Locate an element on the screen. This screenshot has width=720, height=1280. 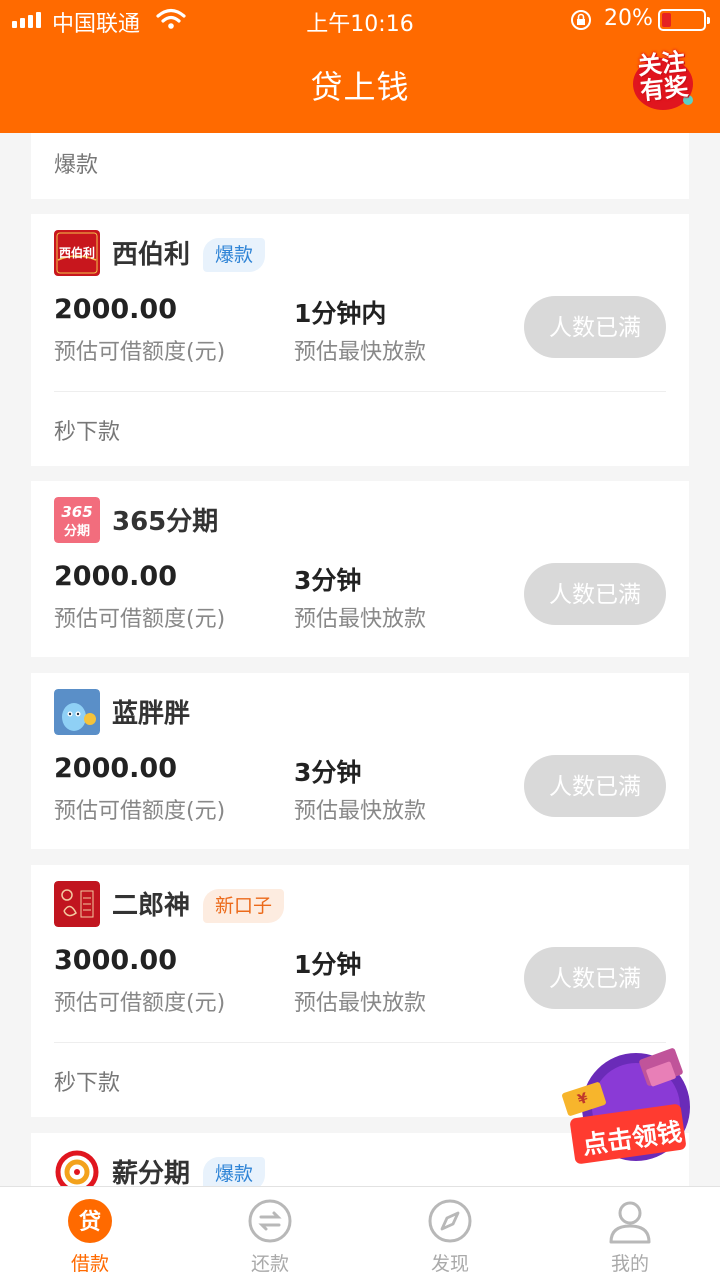
disburse-speed: 1分钟 is located at coordinates (328, 964).